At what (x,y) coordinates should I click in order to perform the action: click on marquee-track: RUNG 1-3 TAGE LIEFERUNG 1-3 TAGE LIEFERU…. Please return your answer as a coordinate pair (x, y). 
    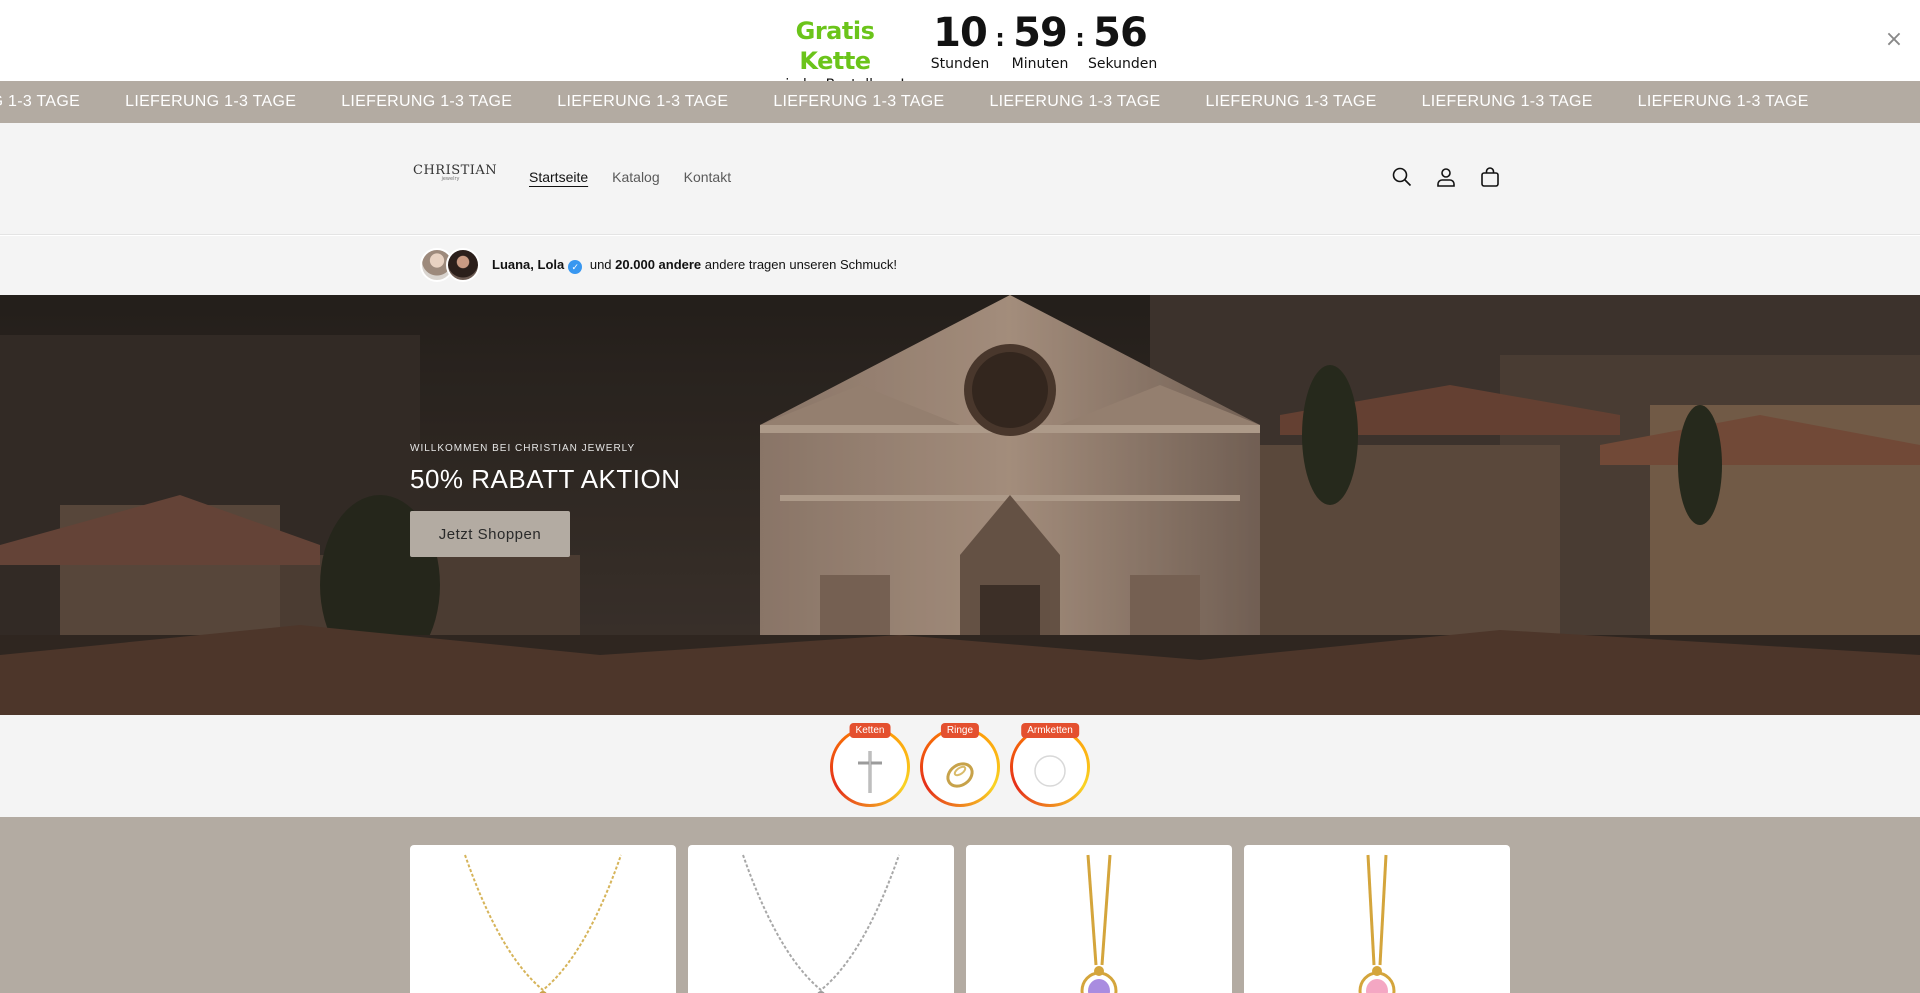
    Looking at the image, I should click on (927, 102).